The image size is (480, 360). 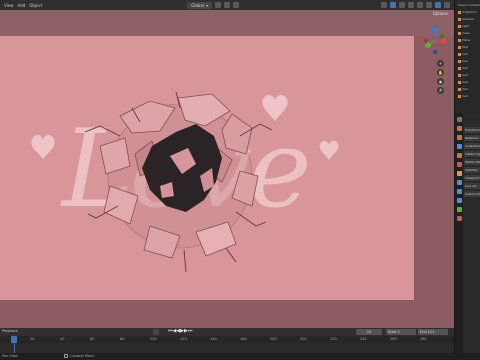 I want to click on ruler-tick: 260, so click(x=393, y=339).